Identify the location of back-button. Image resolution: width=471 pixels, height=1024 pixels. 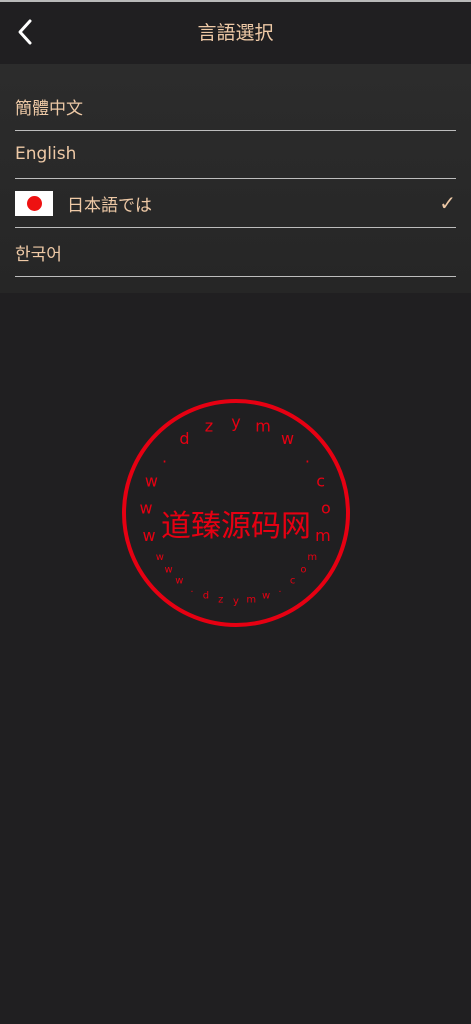
(25, 32).